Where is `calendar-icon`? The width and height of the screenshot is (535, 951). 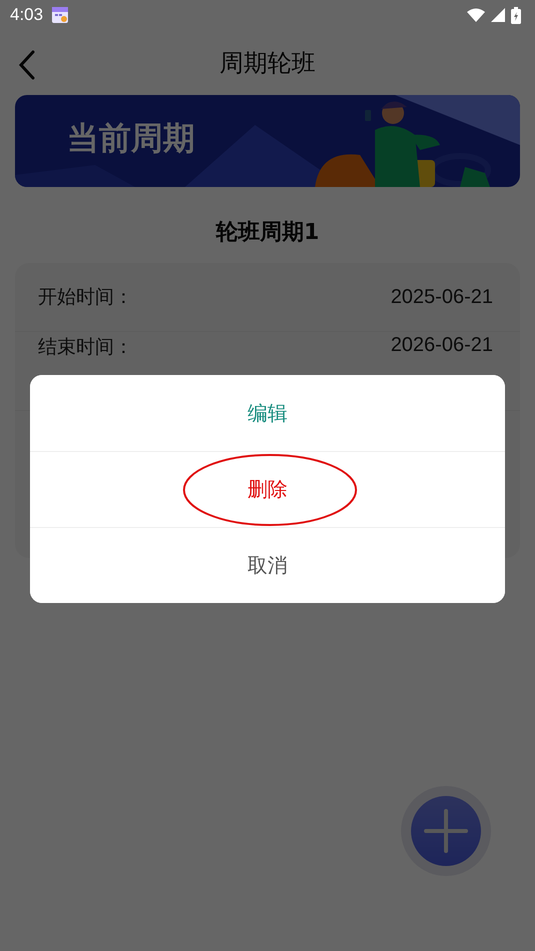
calendar-icon is located at coordinates (60, 15).